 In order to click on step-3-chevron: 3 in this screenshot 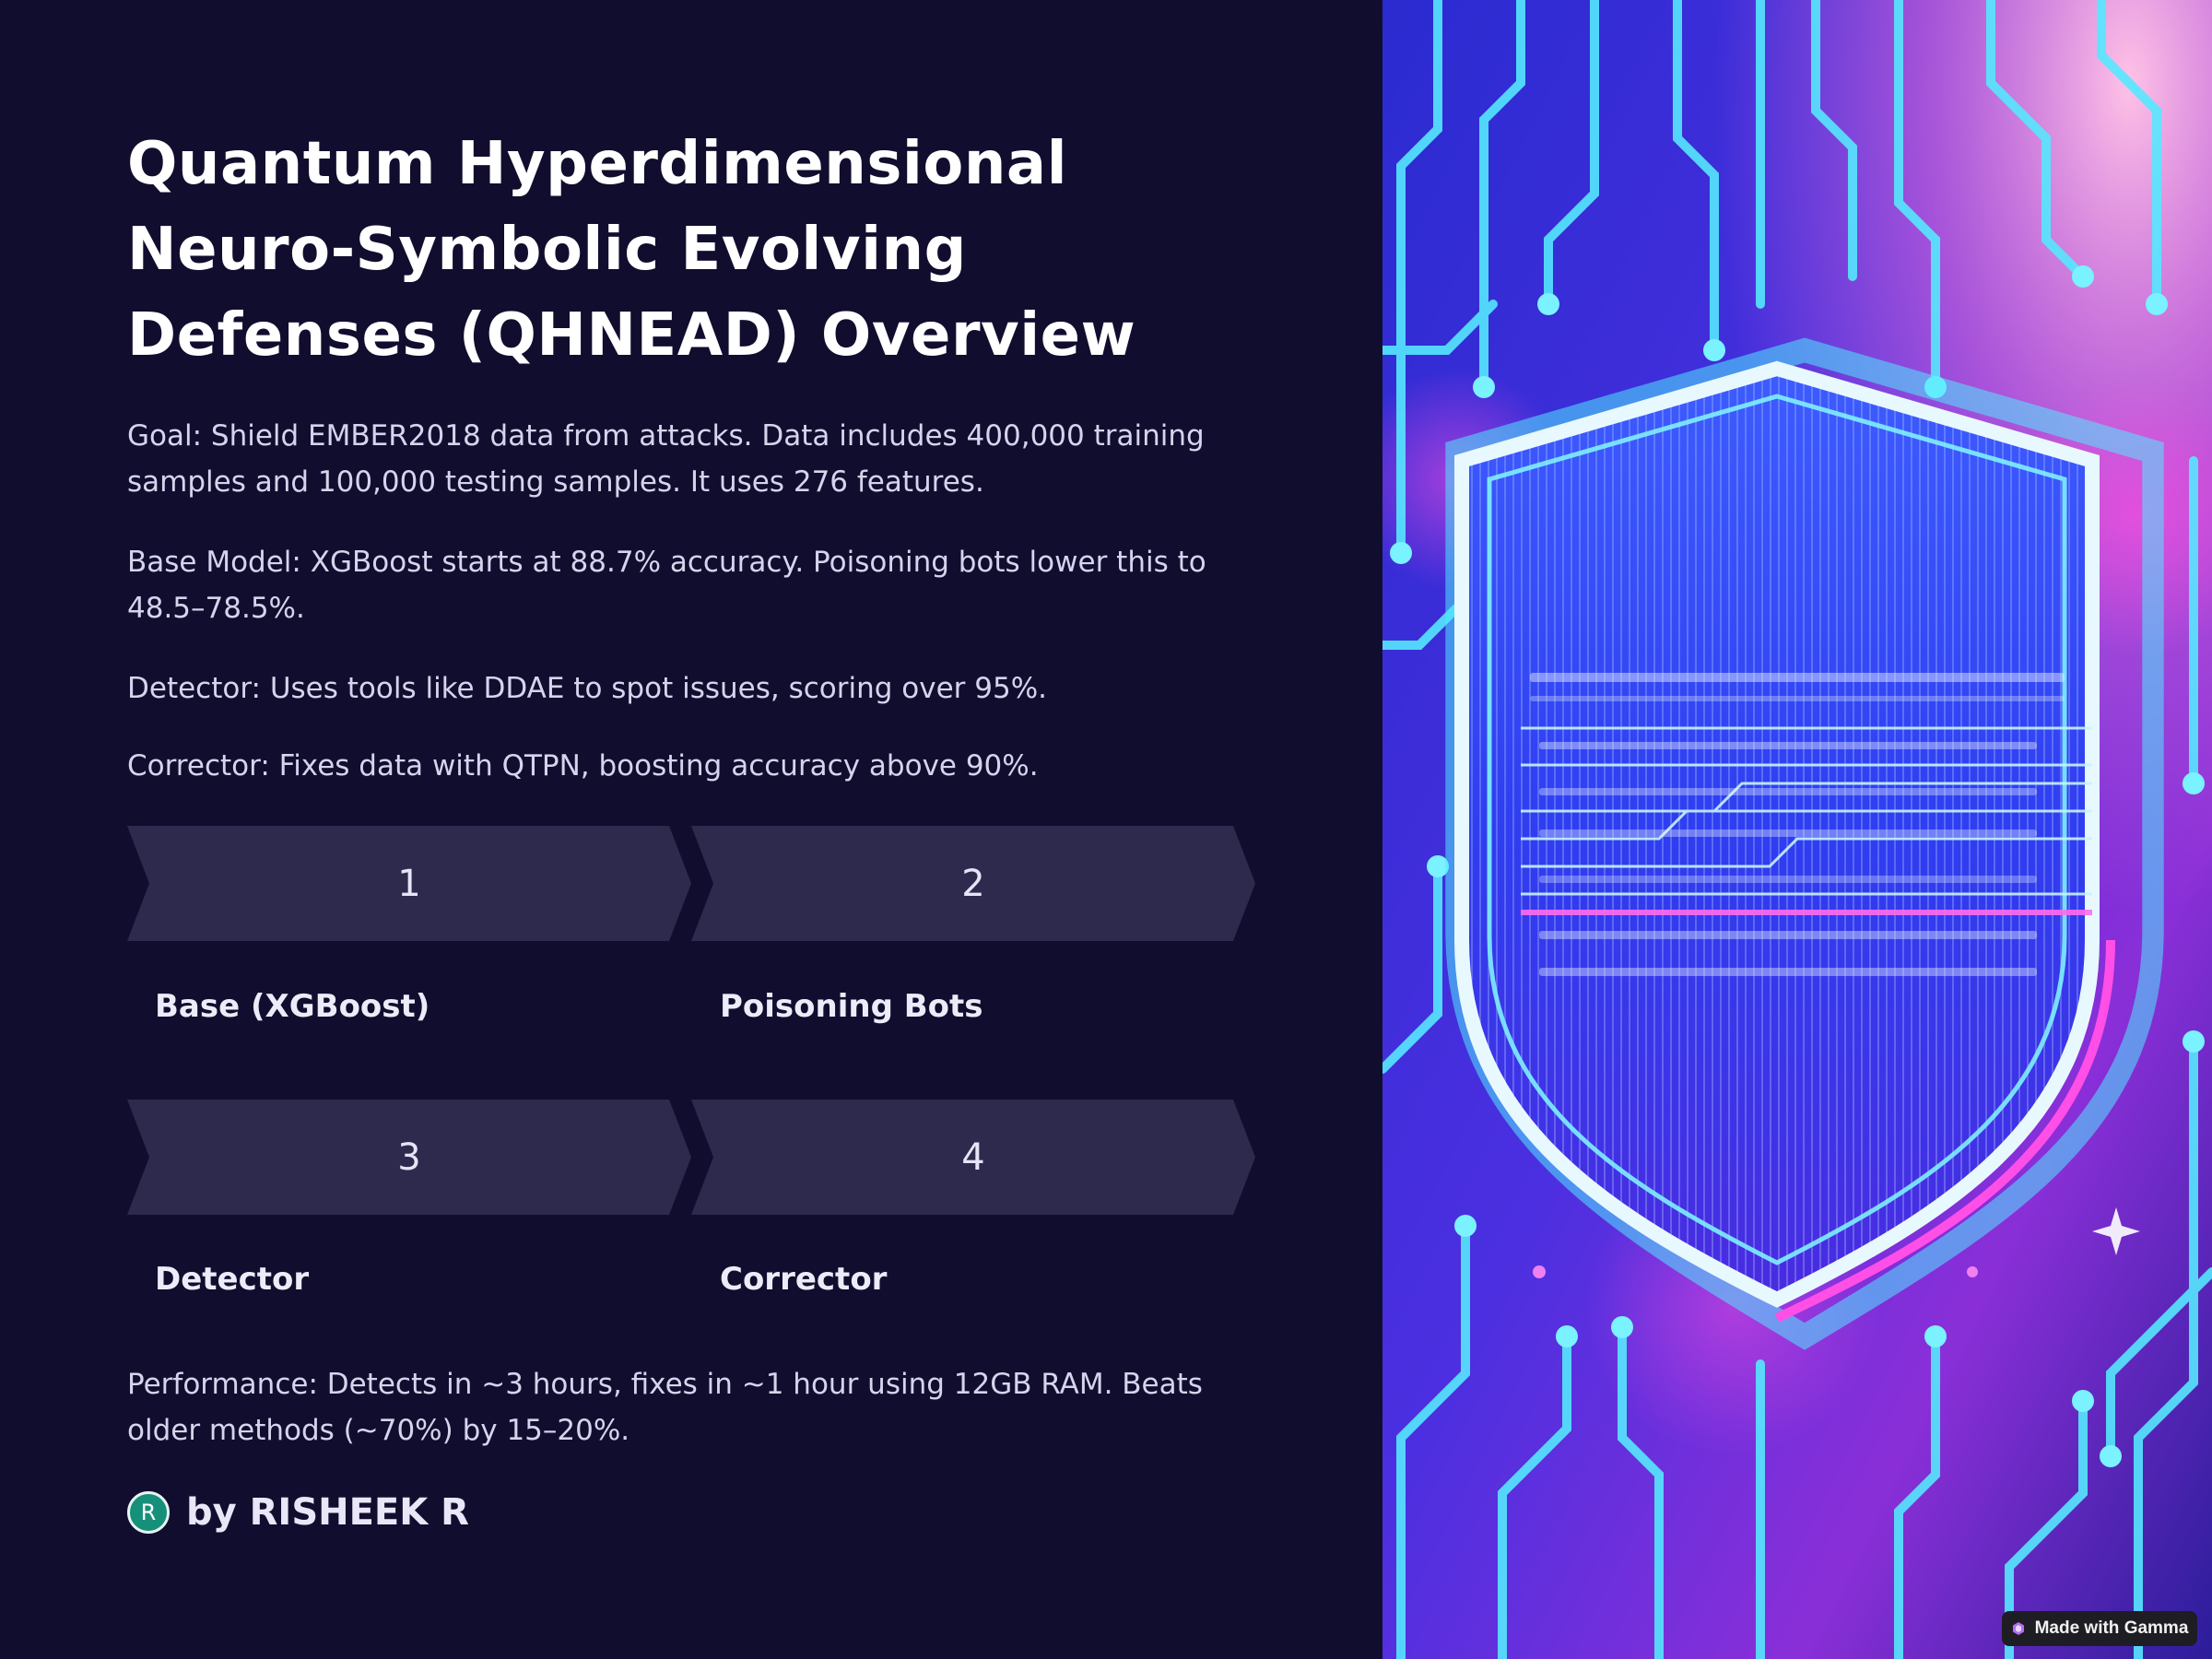, I will do `click(409, 1157)`.